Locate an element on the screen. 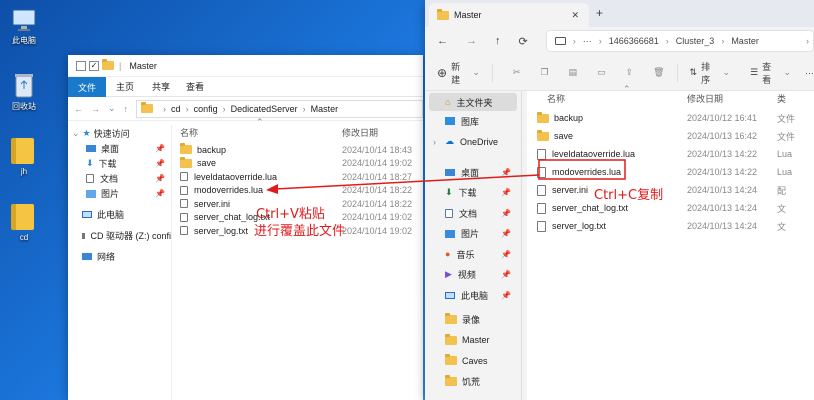 The width and height of the screenshot is (814, 400). annotation-overwrite: 进行覆盖此文件 is located at coordinates (300, 231).